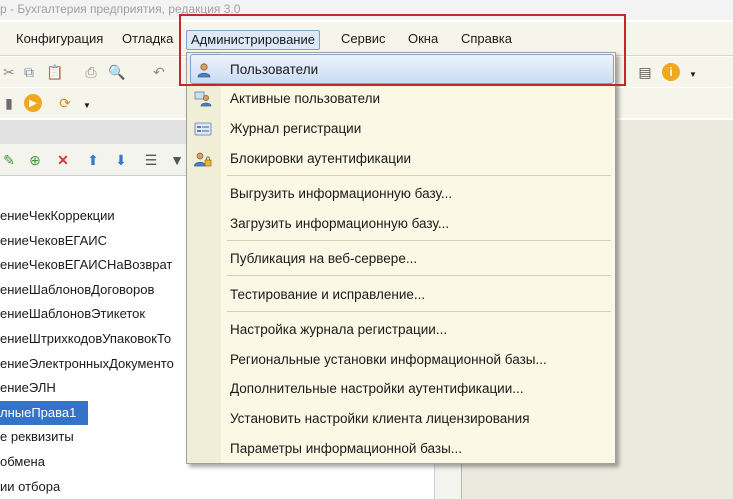 The height and width of the screenshot is (499, 733). Describe the element at coordinates (401, 129) in the screenshot. I see `menu-item-event-log: Журнал регистрации` at that location.